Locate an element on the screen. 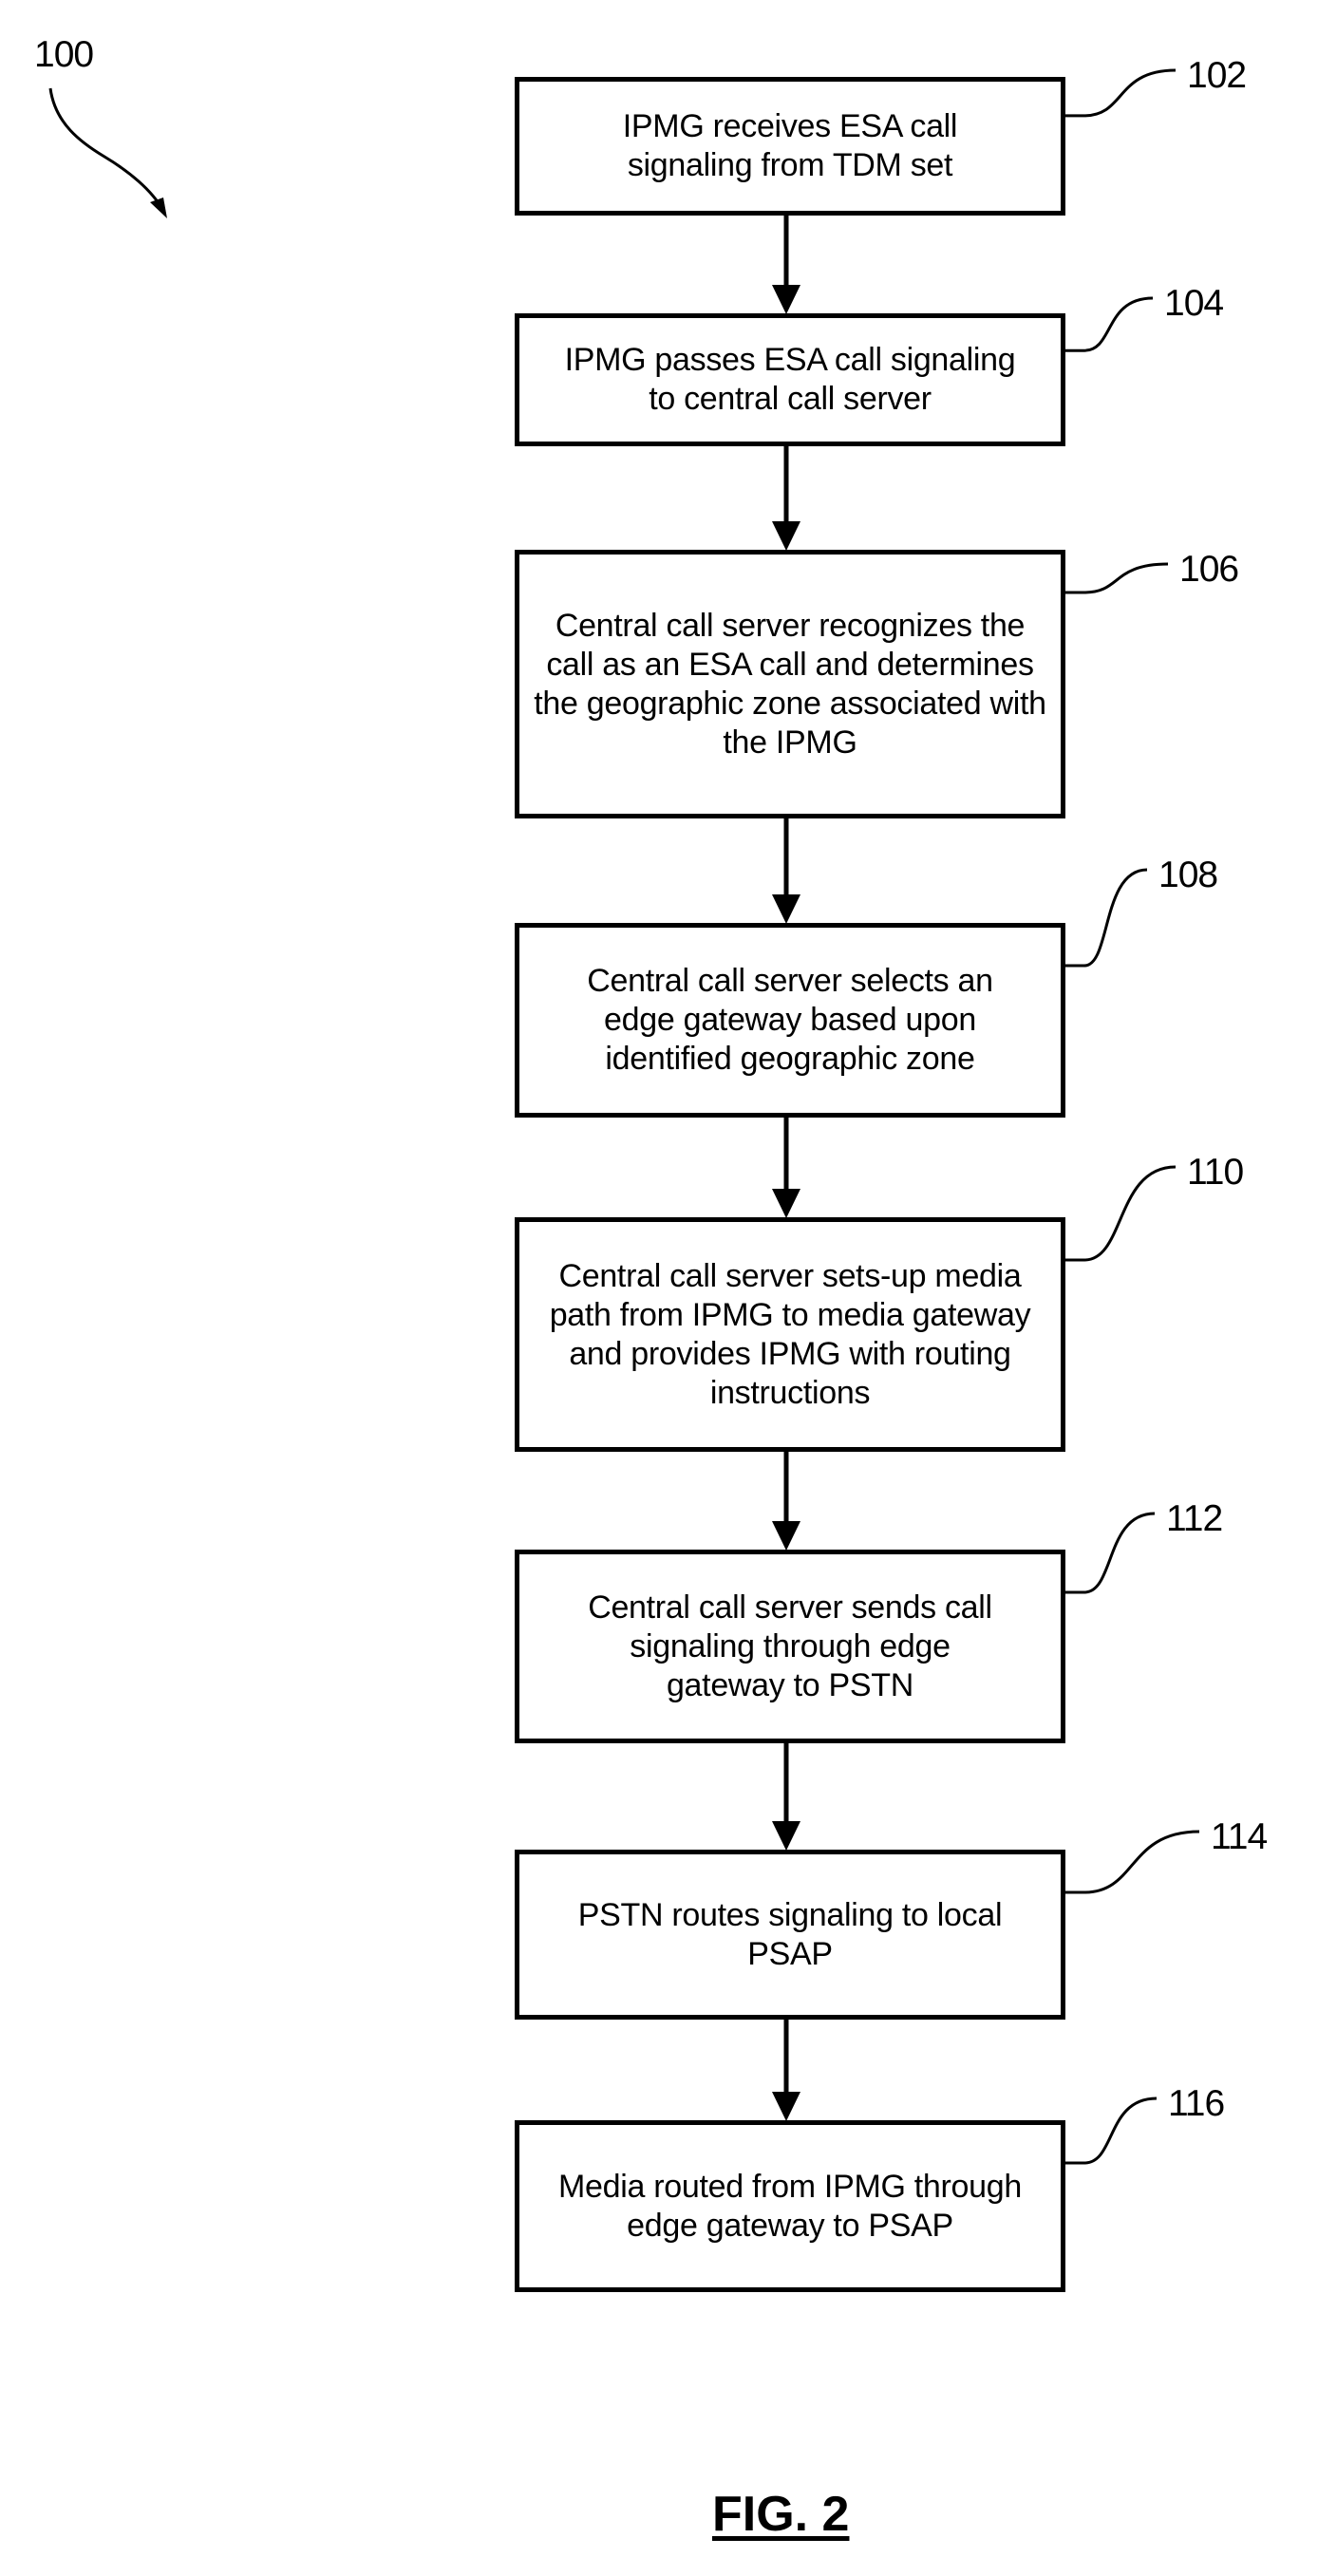 This screenshot has height=2576, width=1318. figure-reference-number: 100 is located at coordinates (64, 54).